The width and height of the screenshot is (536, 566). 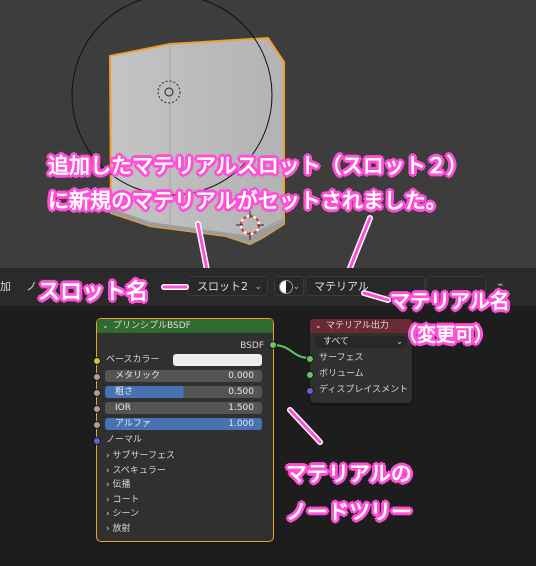 I want to click on target-dropdown: すべて ⌄, so click(x=361, y=342).